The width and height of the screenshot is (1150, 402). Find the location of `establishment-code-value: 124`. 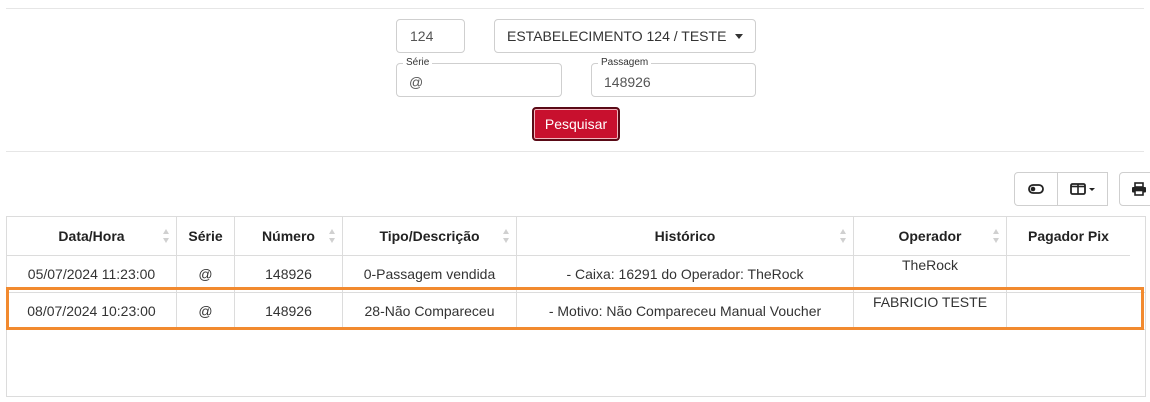

establishment-code-value: 124 is located at coordinates (422, 36).